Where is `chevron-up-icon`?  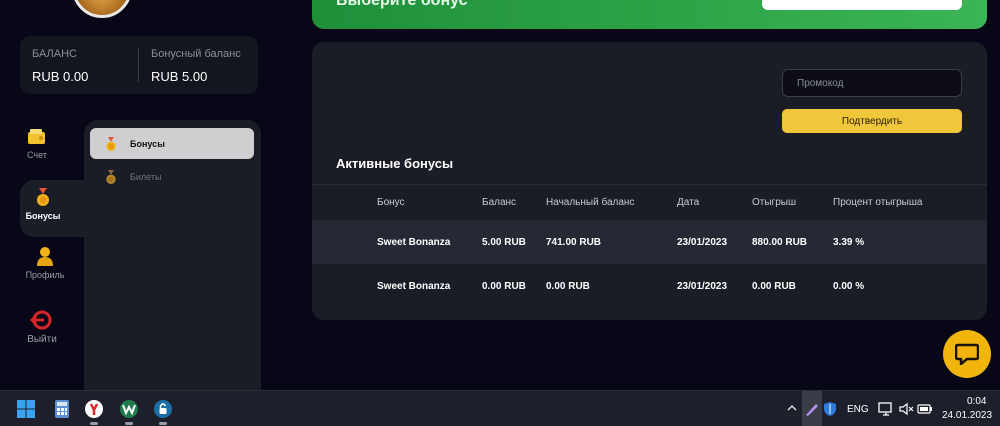
chevron-up-icon is located at coordinates (792, 408).